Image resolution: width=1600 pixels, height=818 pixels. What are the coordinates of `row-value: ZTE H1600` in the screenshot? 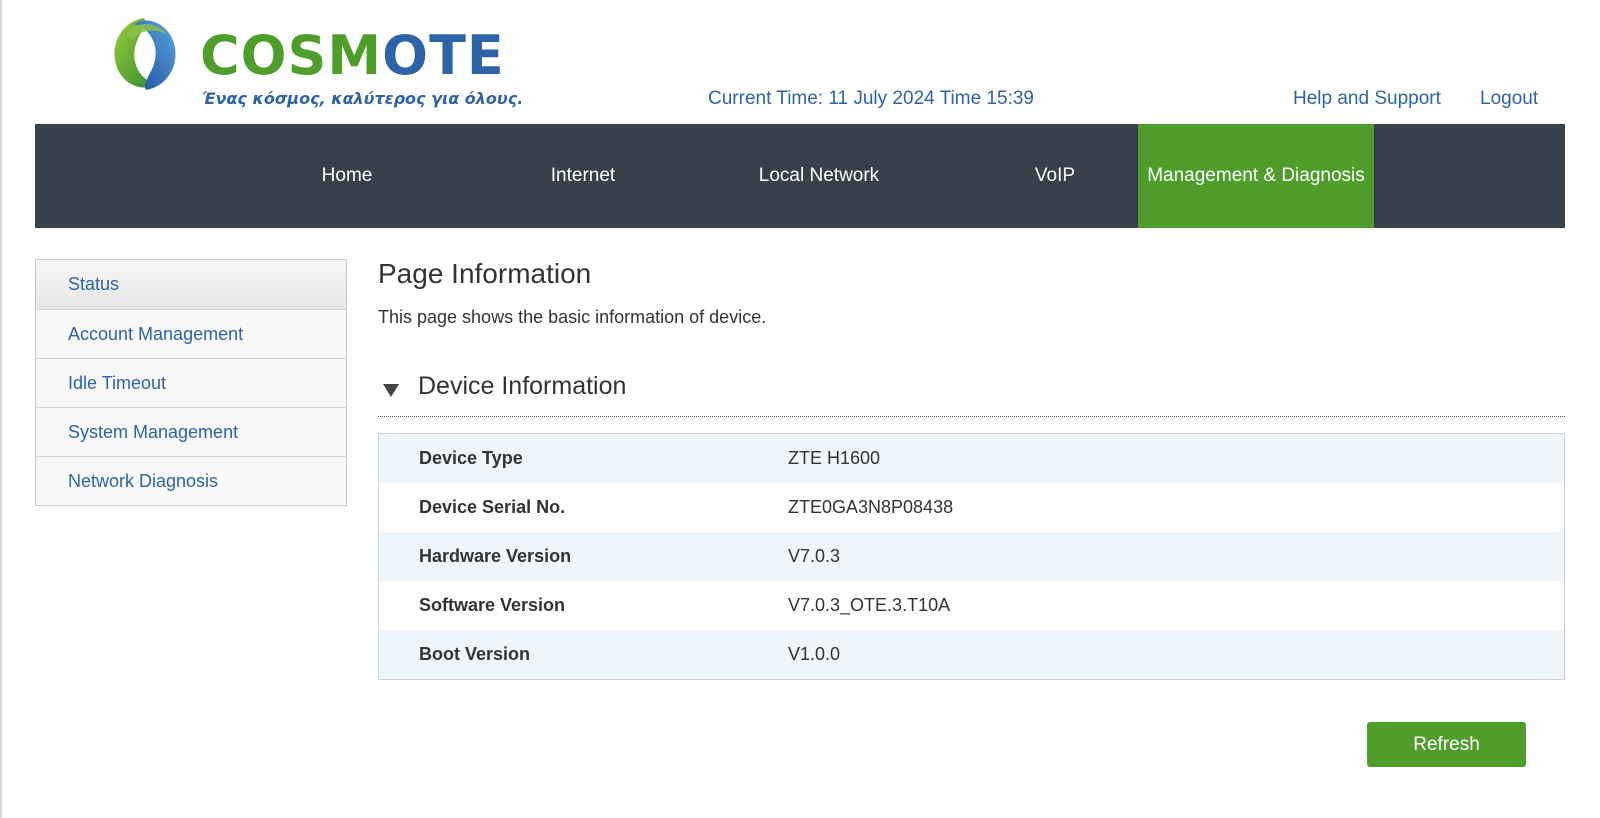 It's located at (834, 458).